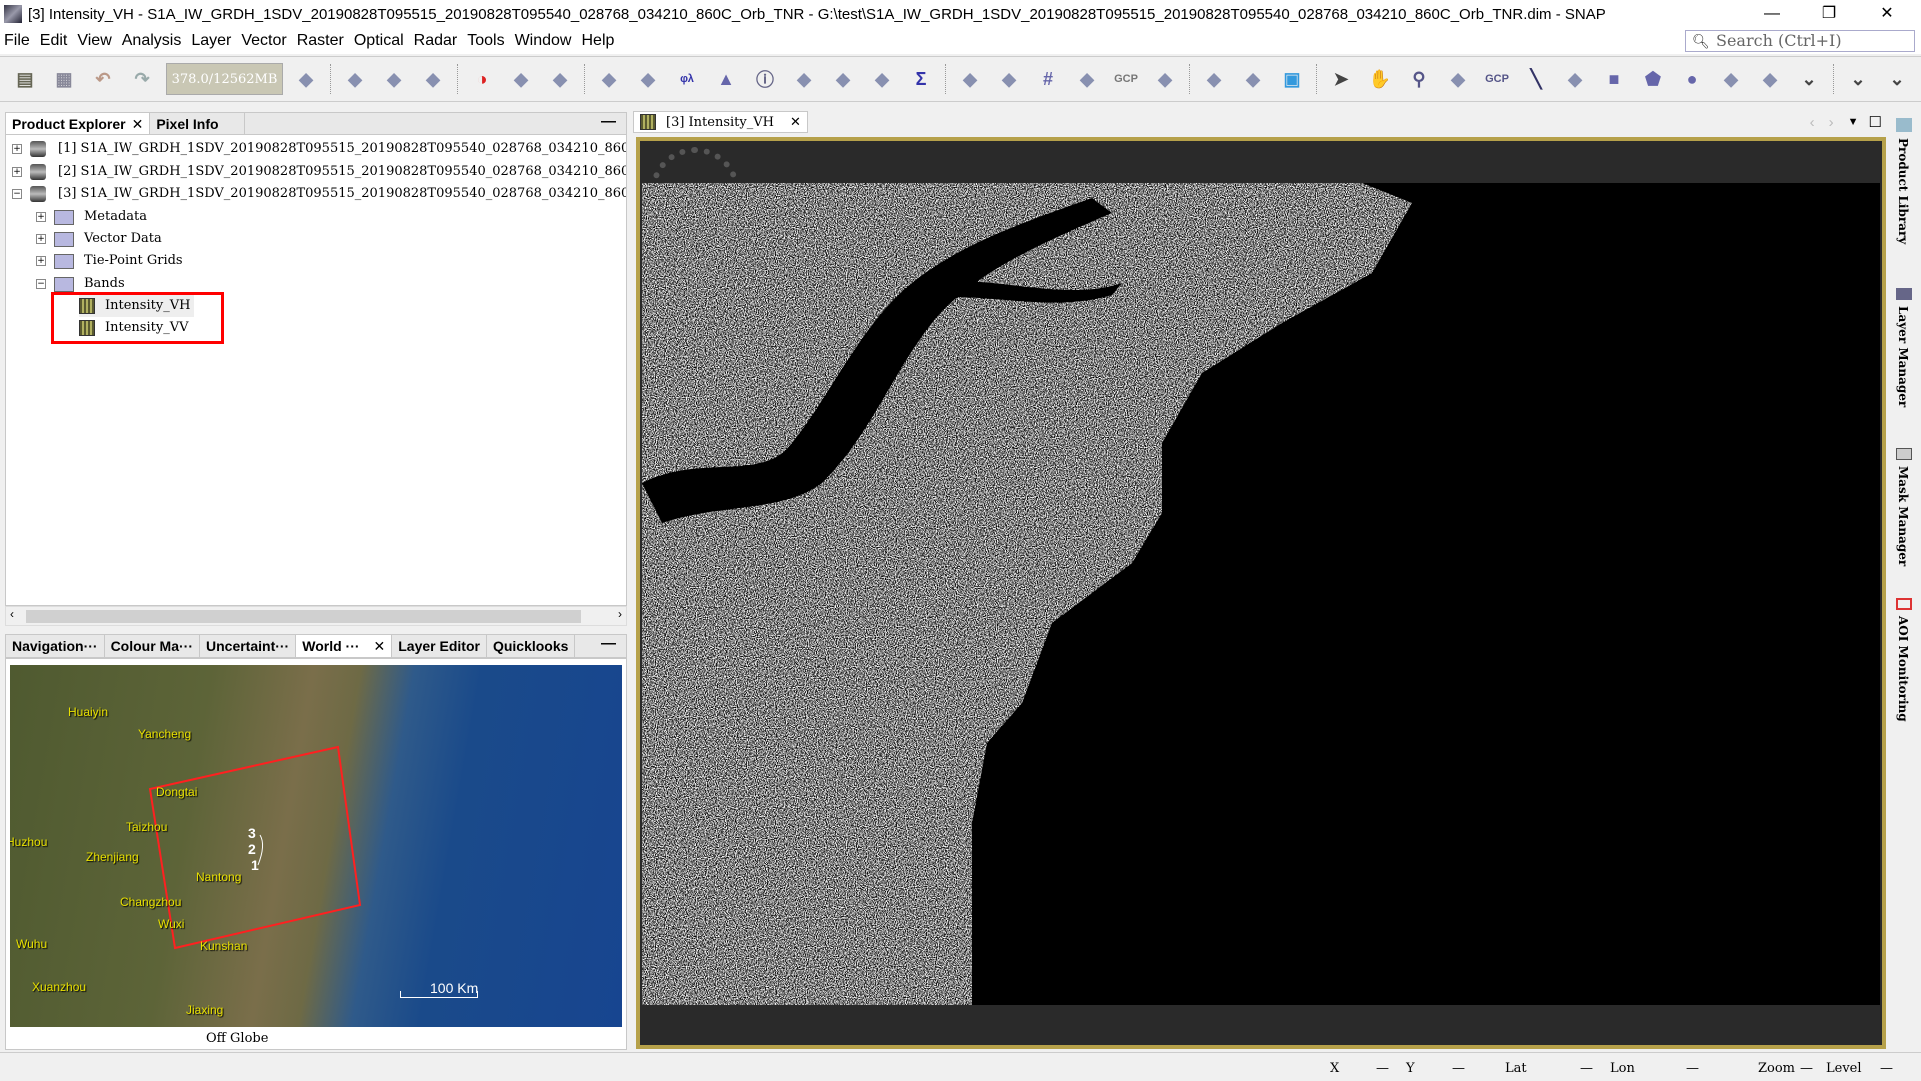 Image resolution: width=1921 pixels, height=1081 pixels. What do you see at coordinates (25, 79) in the screenshot?
I see `open-product-icon: ▤` at bounding box center [25, 79].